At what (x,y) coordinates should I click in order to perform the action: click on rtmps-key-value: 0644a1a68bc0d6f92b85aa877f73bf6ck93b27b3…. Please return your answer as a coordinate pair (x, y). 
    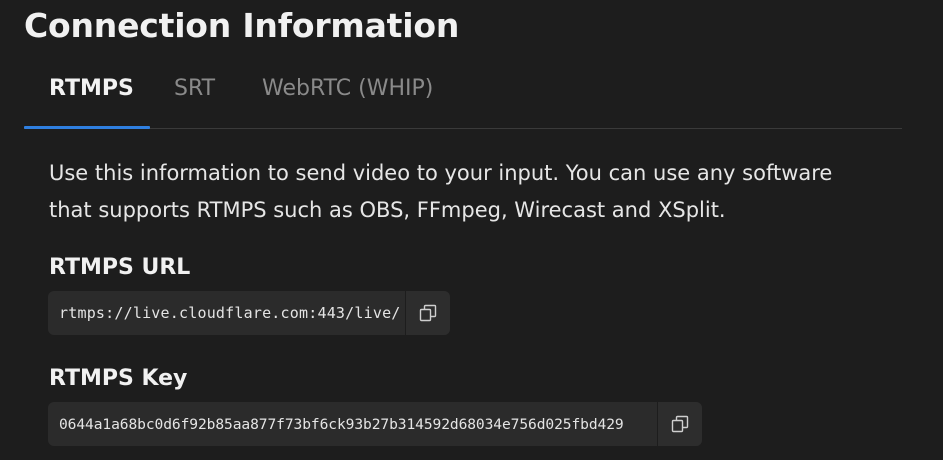
    Looking at the image, I should click on (352, 424).